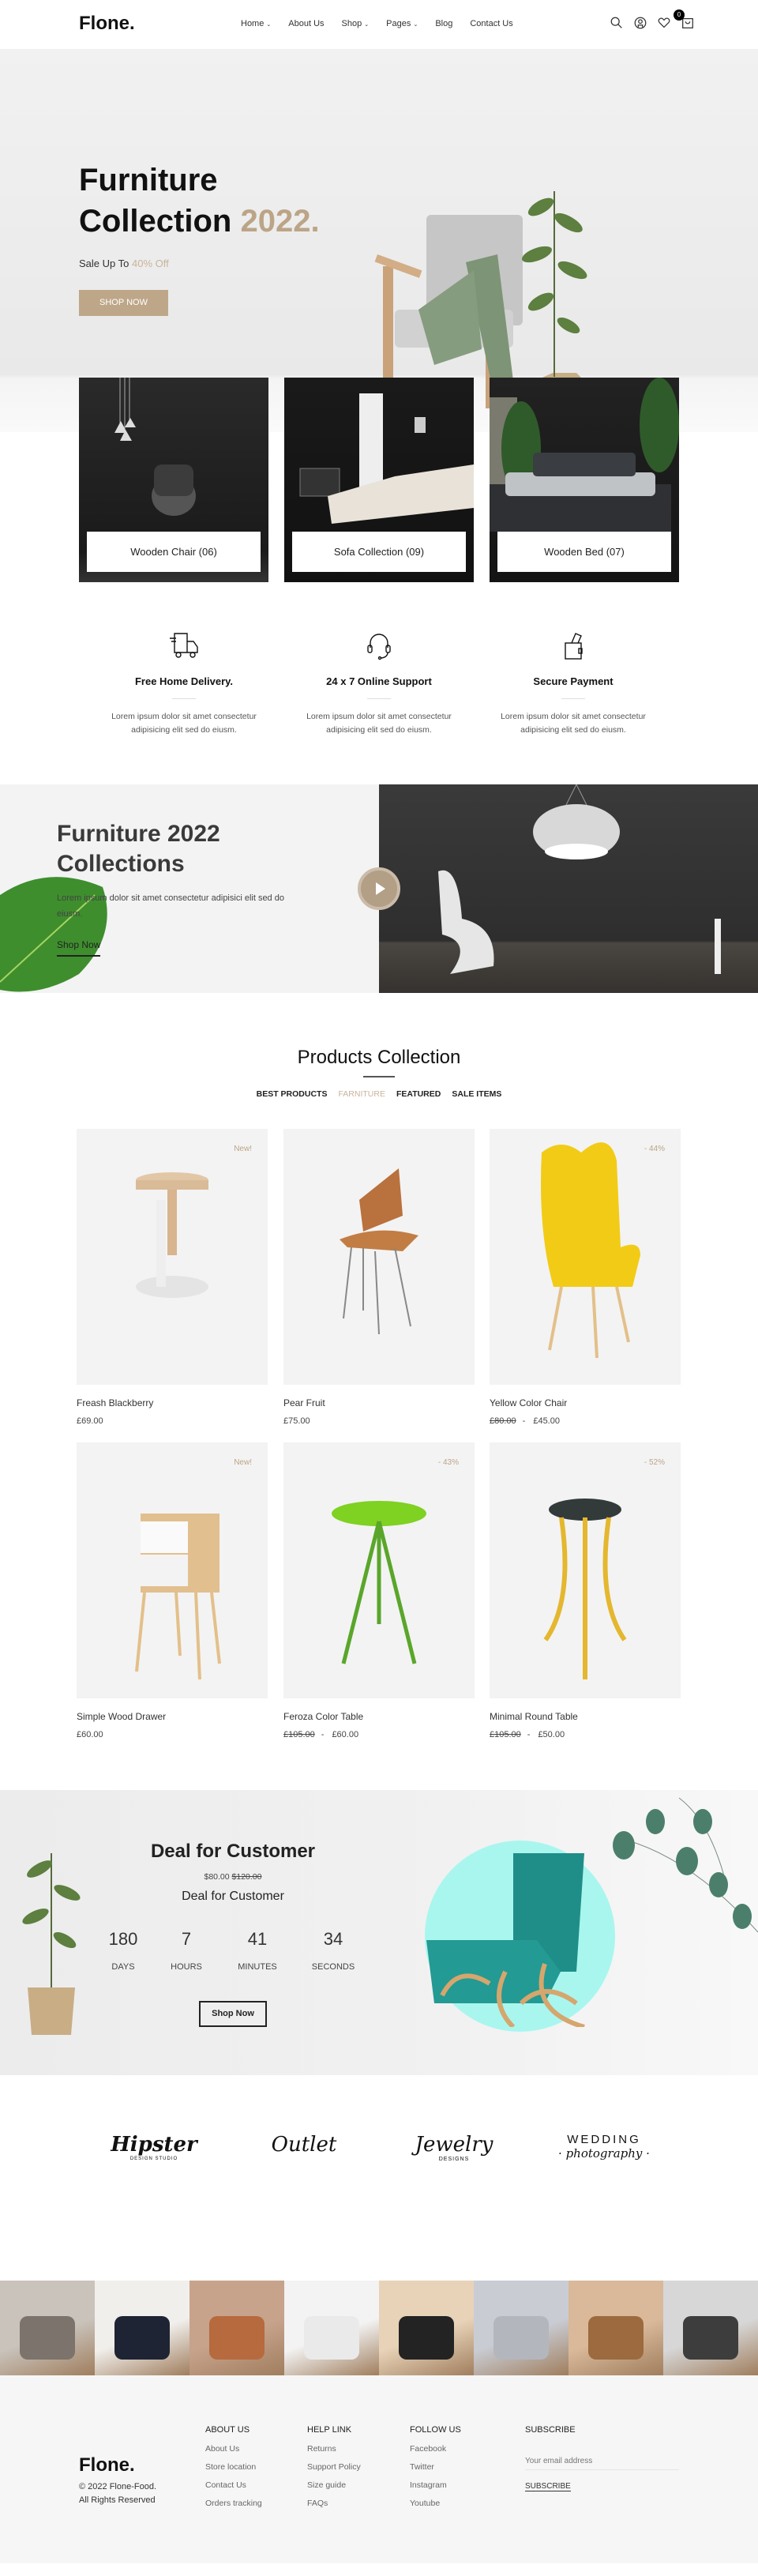 Image resolution: width=758 pixels, height=2576 pixels. I want to click on footer-link: Twitter, so click(436, 2471).